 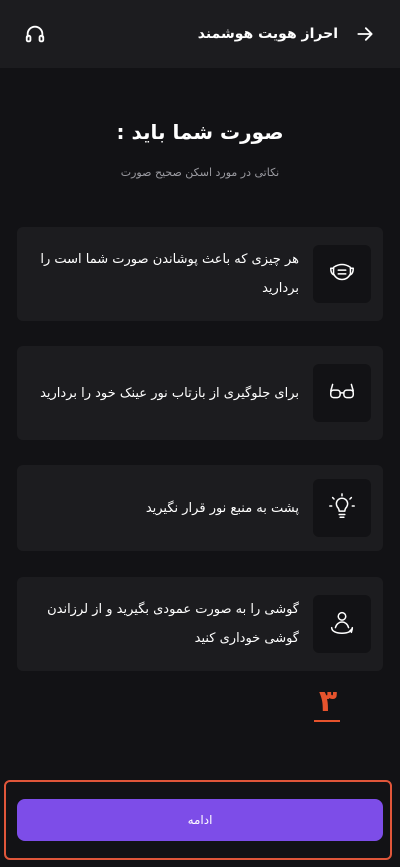 I want to click on header-title-group: احراز هویت هوشمند, so click(x=288, y=34).